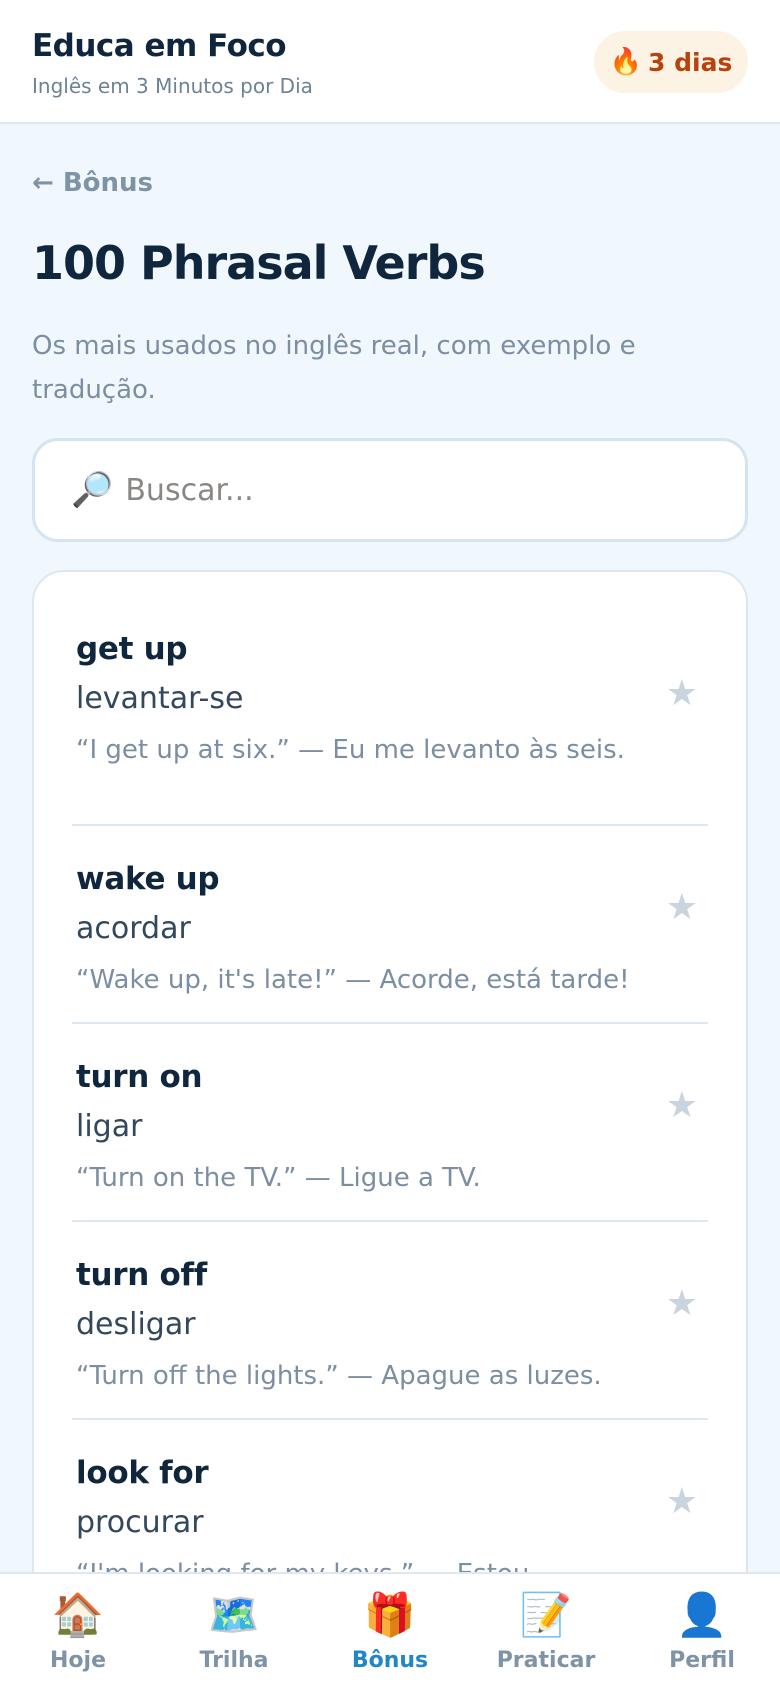 Image resolution: width=780 pixels, height=1688 pixels. I want to click on streak-badge: 🔥 3 dias, so click(671, 62).